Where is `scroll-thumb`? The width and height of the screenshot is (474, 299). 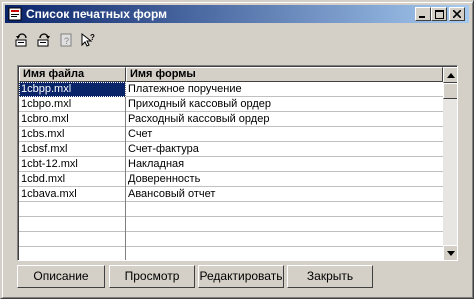
scroll-thumb is located at coordinates (450, 91).